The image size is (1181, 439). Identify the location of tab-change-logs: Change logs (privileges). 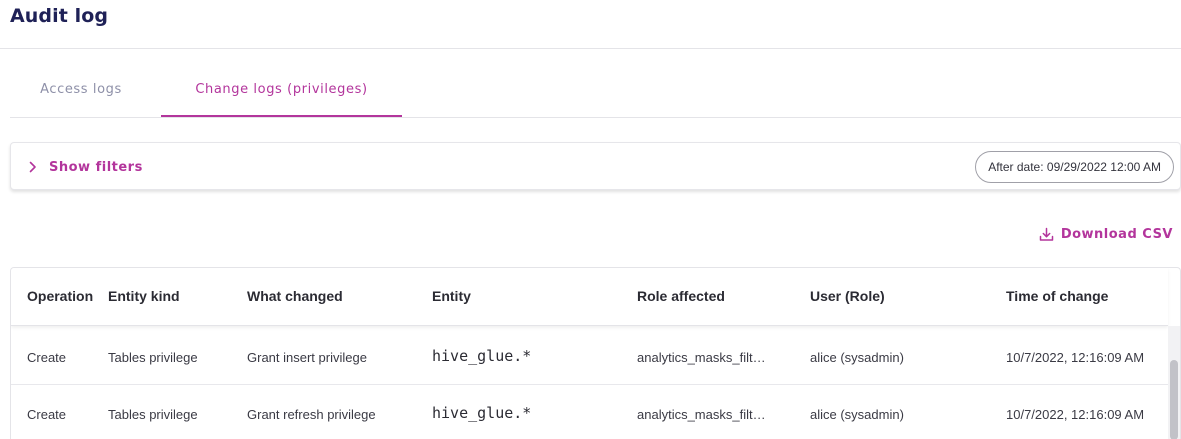
(281, 93).